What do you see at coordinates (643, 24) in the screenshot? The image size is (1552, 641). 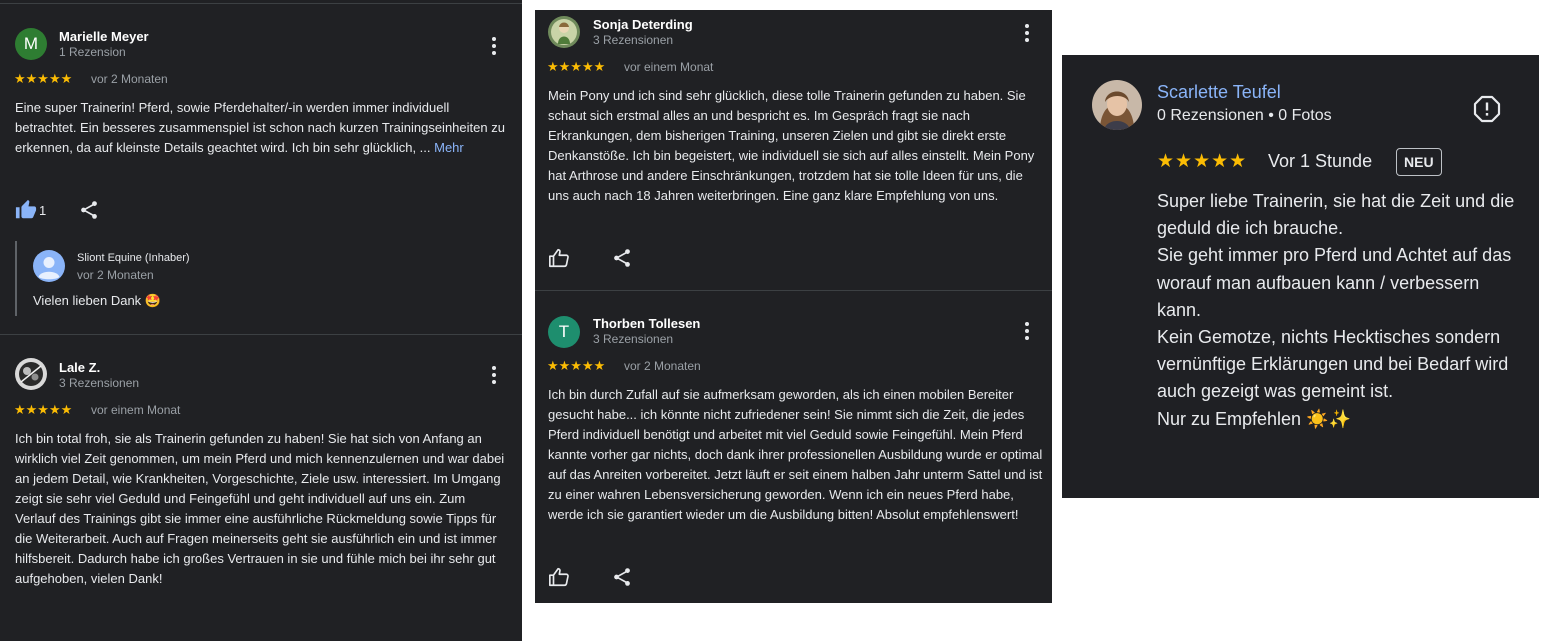 I see `reviewer-name: Sonja Deterding` at bounding box center [643, 24].